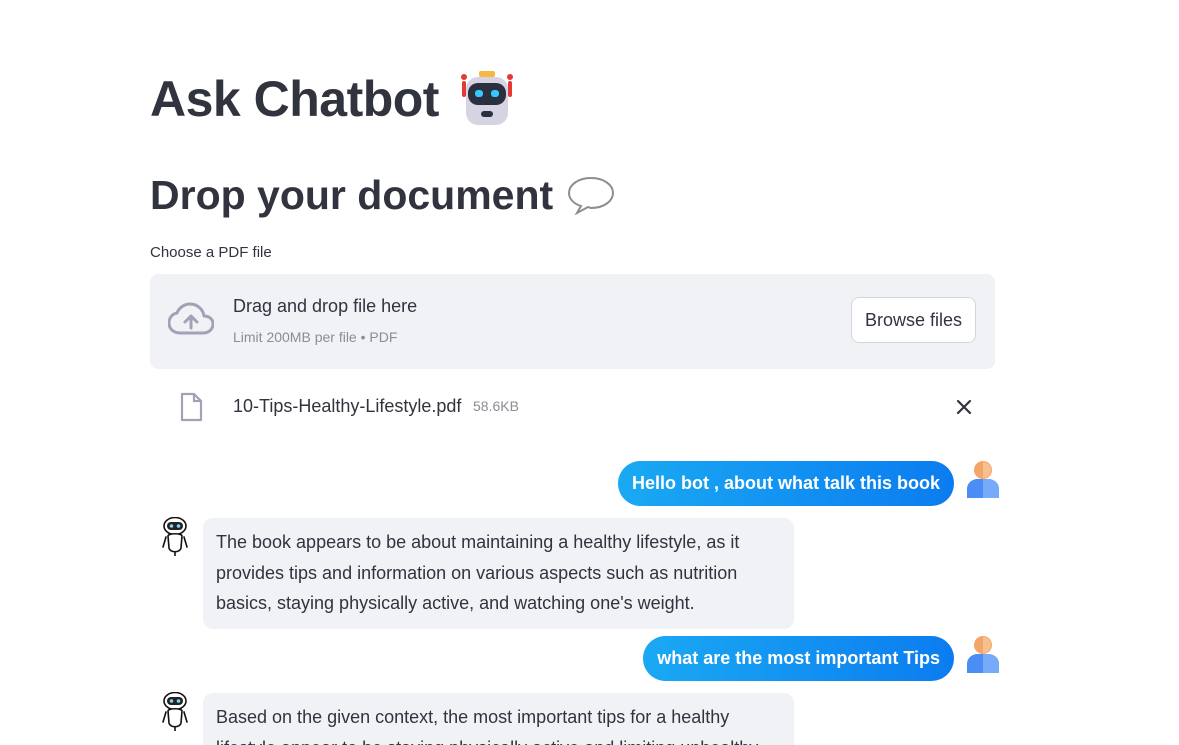 Image resolution: width=1179 pixels, height=745 pixels. What do you see at coordinates (325, 306) in the screenshot?
I see `drop-instructions: Drag and drop file here` at bounding box center [325, 306].